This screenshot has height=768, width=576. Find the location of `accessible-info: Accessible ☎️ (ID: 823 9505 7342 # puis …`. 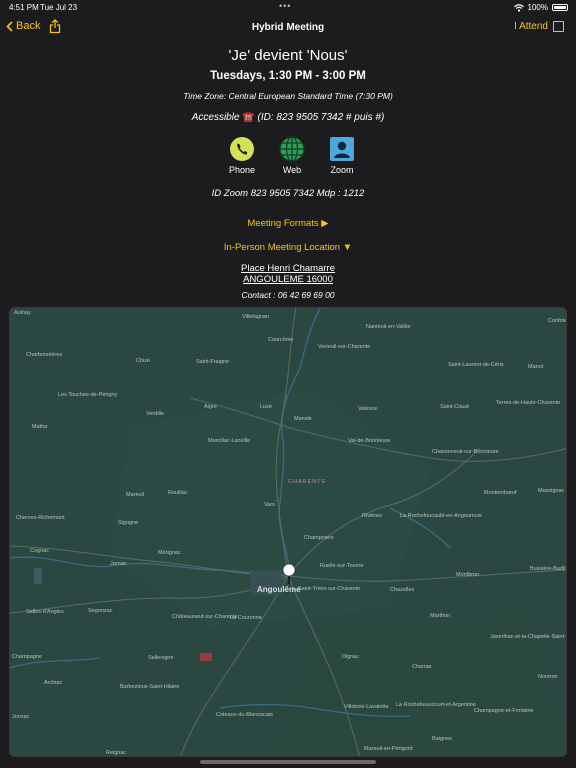

accessible-info: Accessible ☎️ (ID: 823 9505 7342 # puis … is located at coordinates (288, 117).